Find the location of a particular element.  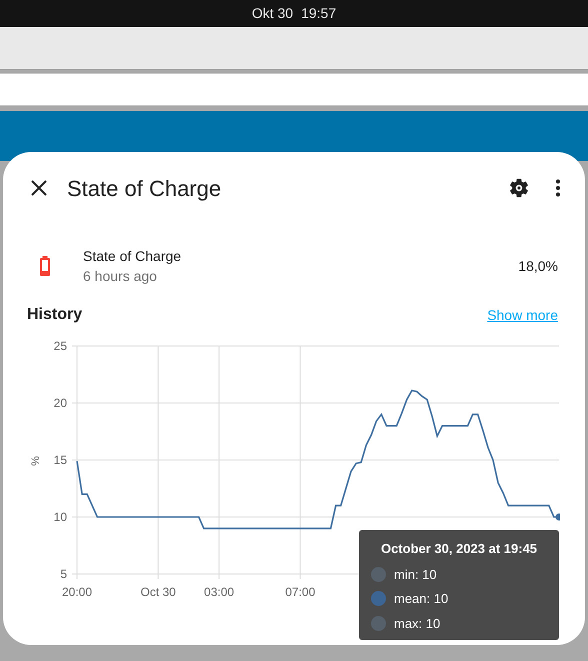

y-tick-label: 20 is located at coordinates (60, 403).